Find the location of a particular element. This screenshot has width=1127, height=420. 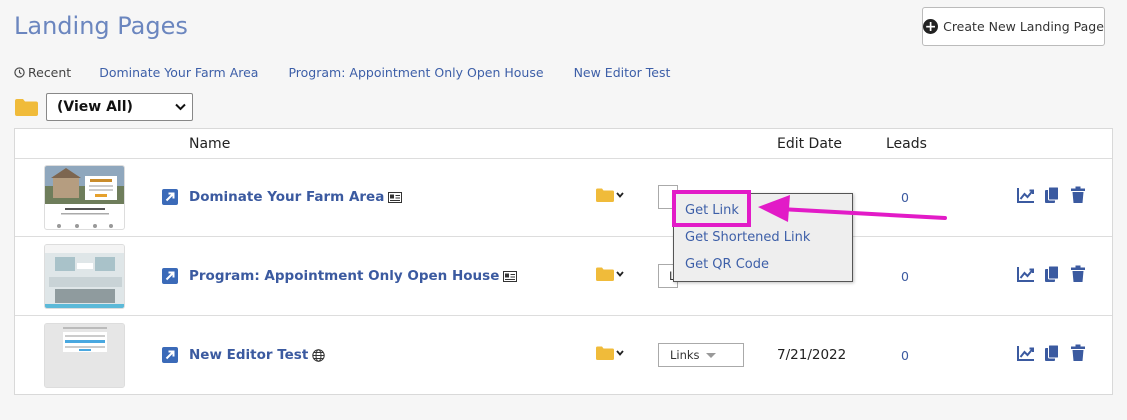

globe-icon is located at coordinates (318, 355).